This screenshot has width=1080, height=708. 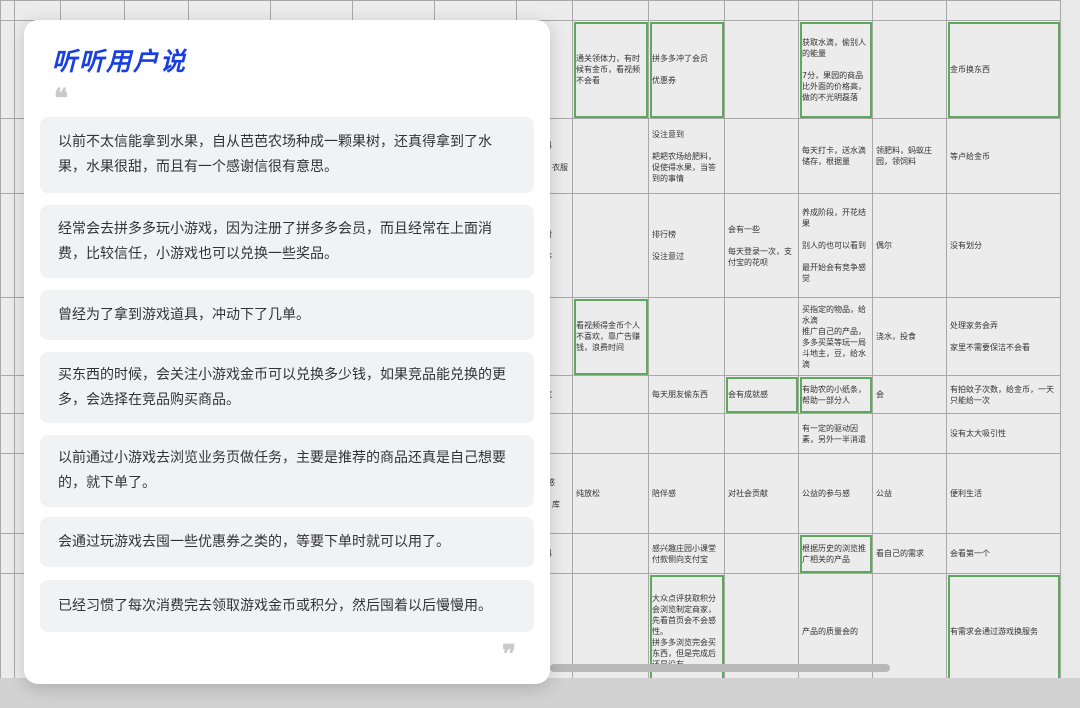 I want to click on sheet-cell: 每天朋友偷东西, so click(x=686, y=394).